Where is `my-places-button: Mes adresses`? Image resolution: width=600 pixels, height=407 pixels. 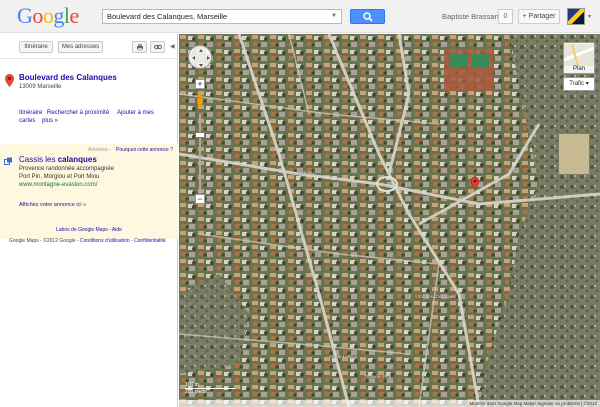
my-places-button: Mes adresses is located at coordinates (80, 47).